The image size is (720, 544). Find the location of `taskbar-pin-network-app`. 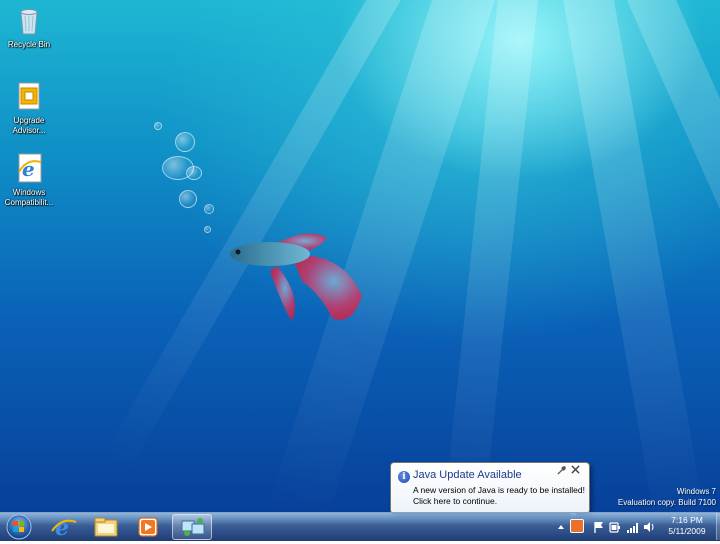

taskbar-pin-network-app is located at coordinates (192, 527).